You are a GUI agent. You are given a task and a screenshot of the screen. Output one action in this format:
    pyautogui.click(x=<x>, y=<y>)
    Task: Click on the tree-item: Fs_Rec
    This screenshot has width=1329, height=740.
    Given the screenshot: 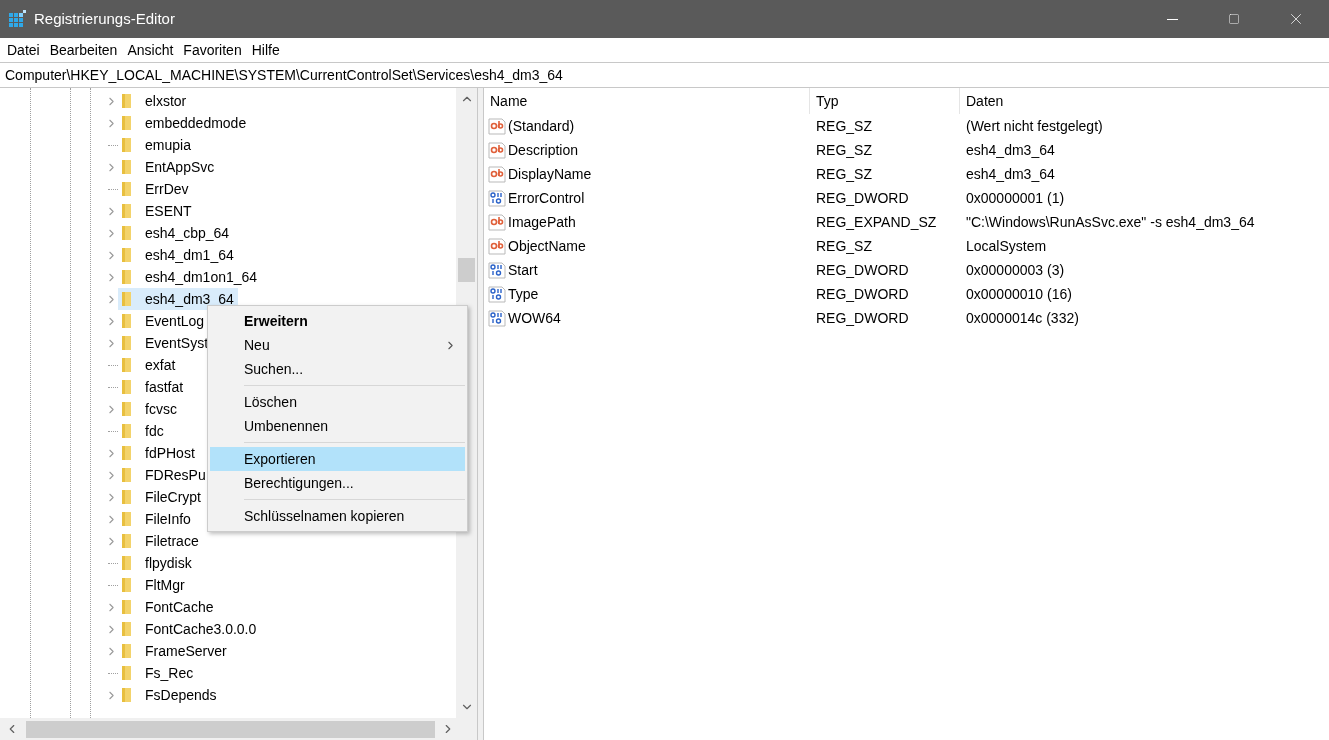 What is the action you would take?
    pyautogui.click(x=158, y=673)
    